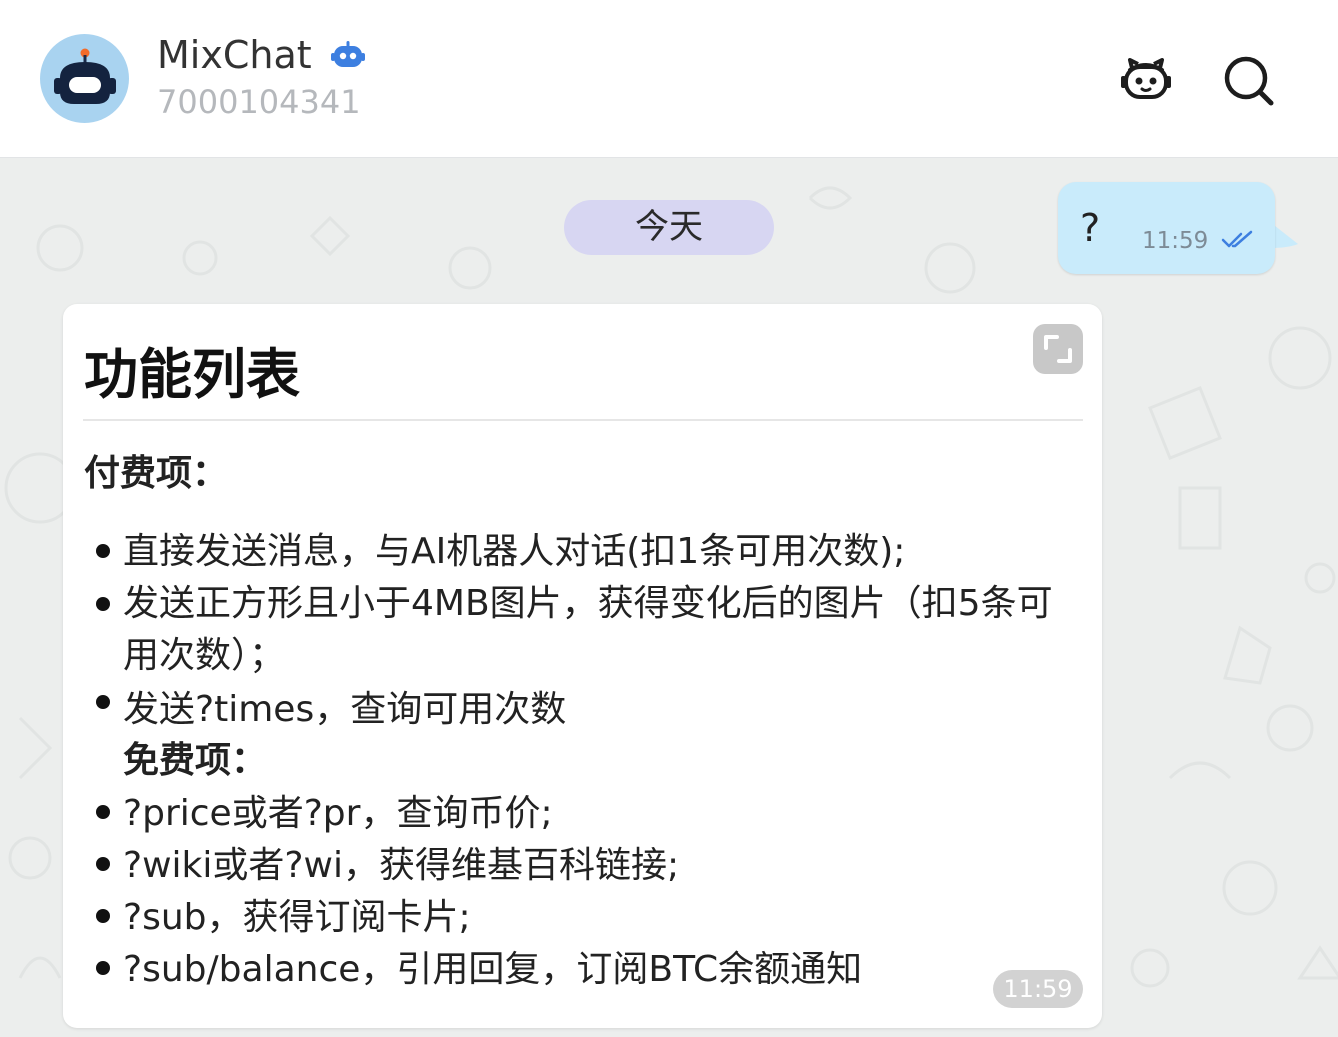 The image size is (1338, 1037). Describe the element at coordinates (1146, 80) in the screenshot. I see `bot-icon` at that location.